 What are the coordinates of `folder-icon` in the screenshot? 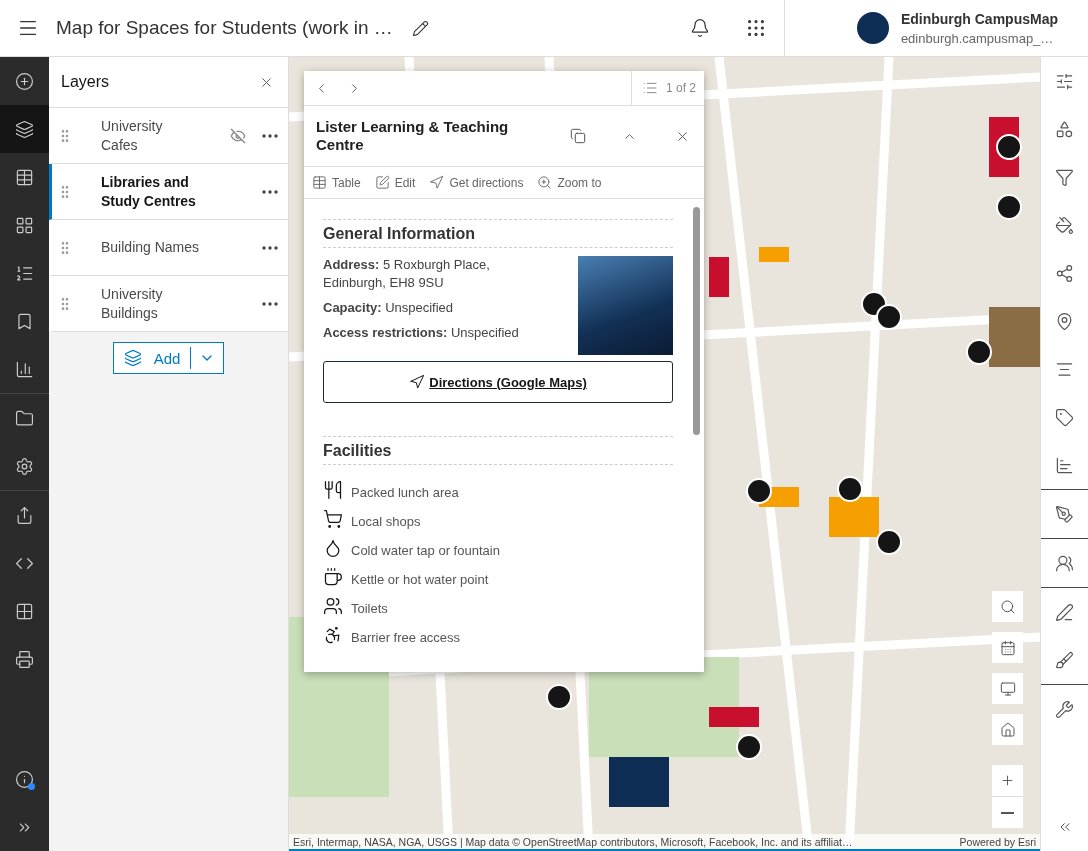 It's located at (24, 418).